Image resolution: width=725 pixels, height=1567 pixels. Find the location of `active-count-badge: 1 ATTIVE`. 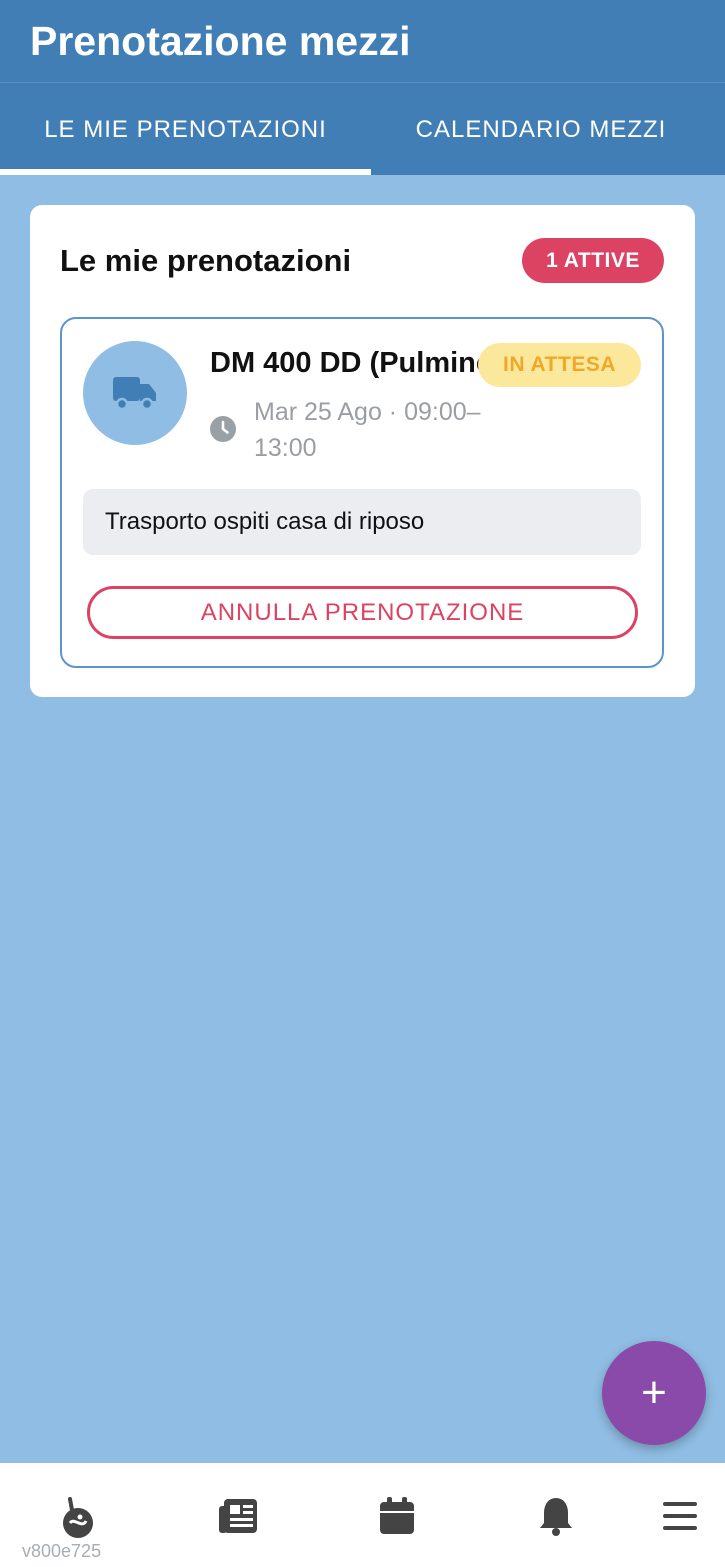

active-count-badge: 1 ATTIVE is located at coordinates (593, 260).